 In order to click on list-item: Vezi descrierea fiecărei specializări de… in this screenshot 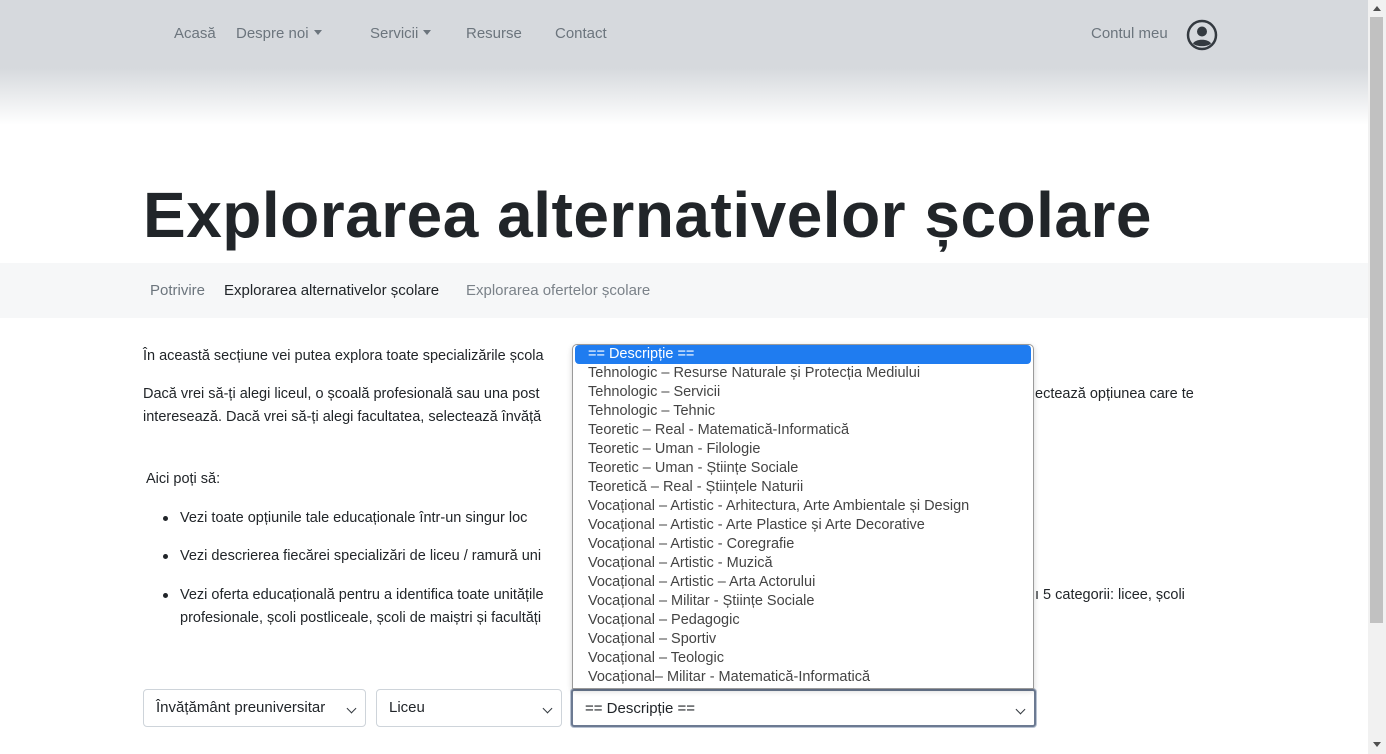, I will do `click(352, 556)`.